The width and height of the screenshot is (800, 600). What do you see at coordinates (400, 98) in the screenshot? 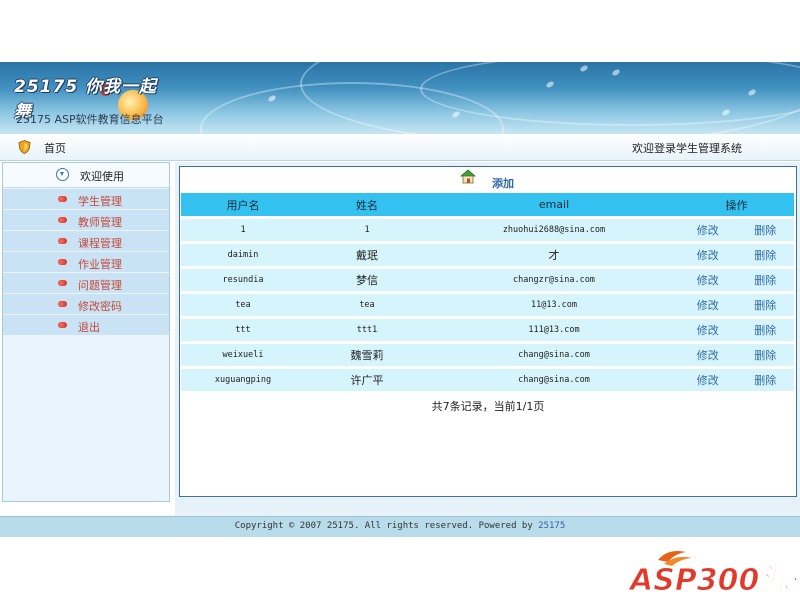
I see `header-banner: 25175 你我一起舞 25175 ASP软件教育信息平台` at bounding box center [400, 98].